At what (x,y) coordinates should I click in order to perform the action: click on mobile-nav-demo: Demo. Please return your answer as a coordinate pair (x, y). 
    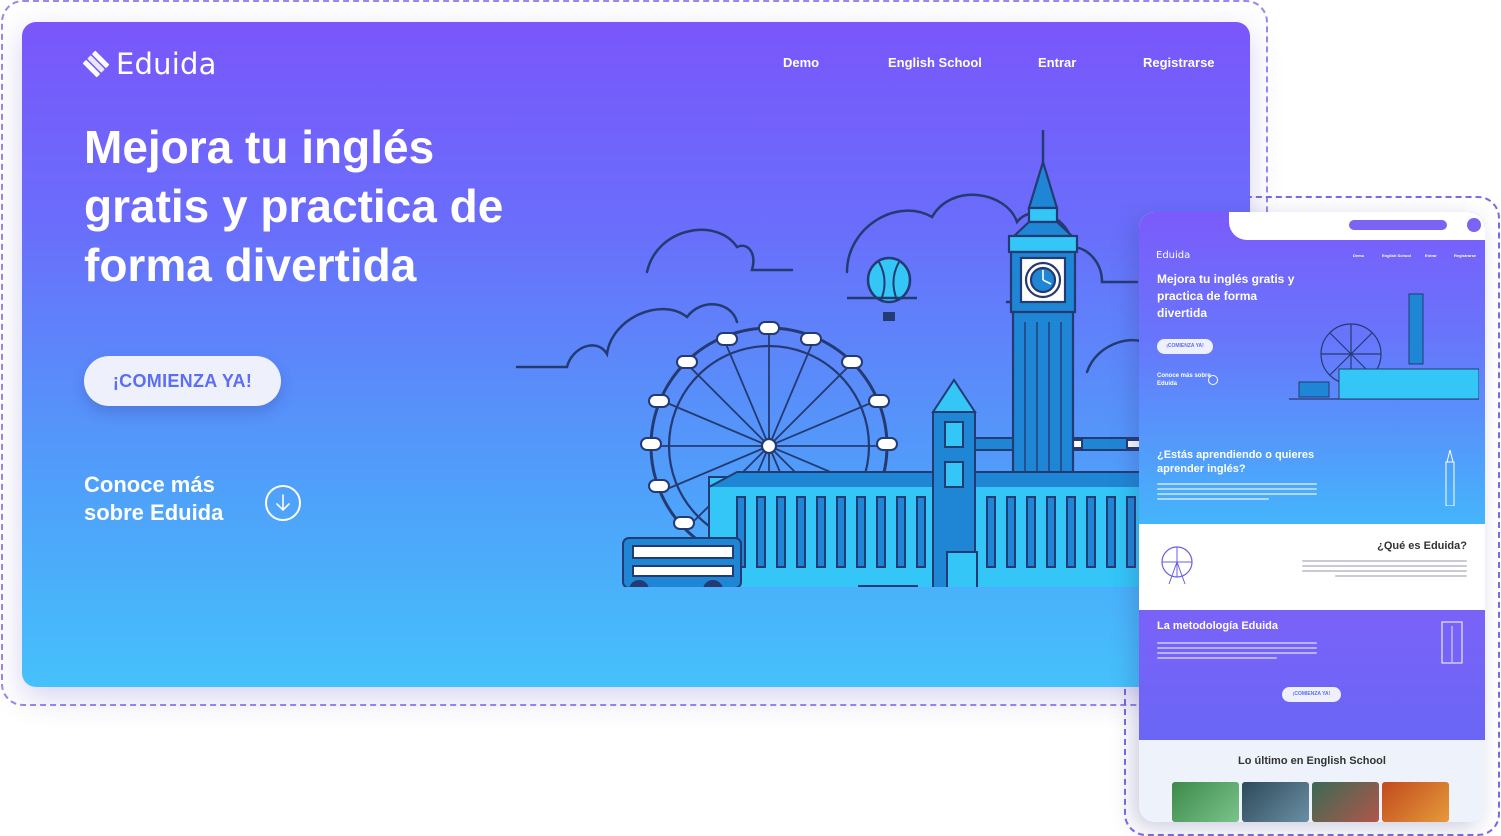
    Looking at the image, I should click on (1358, 255).